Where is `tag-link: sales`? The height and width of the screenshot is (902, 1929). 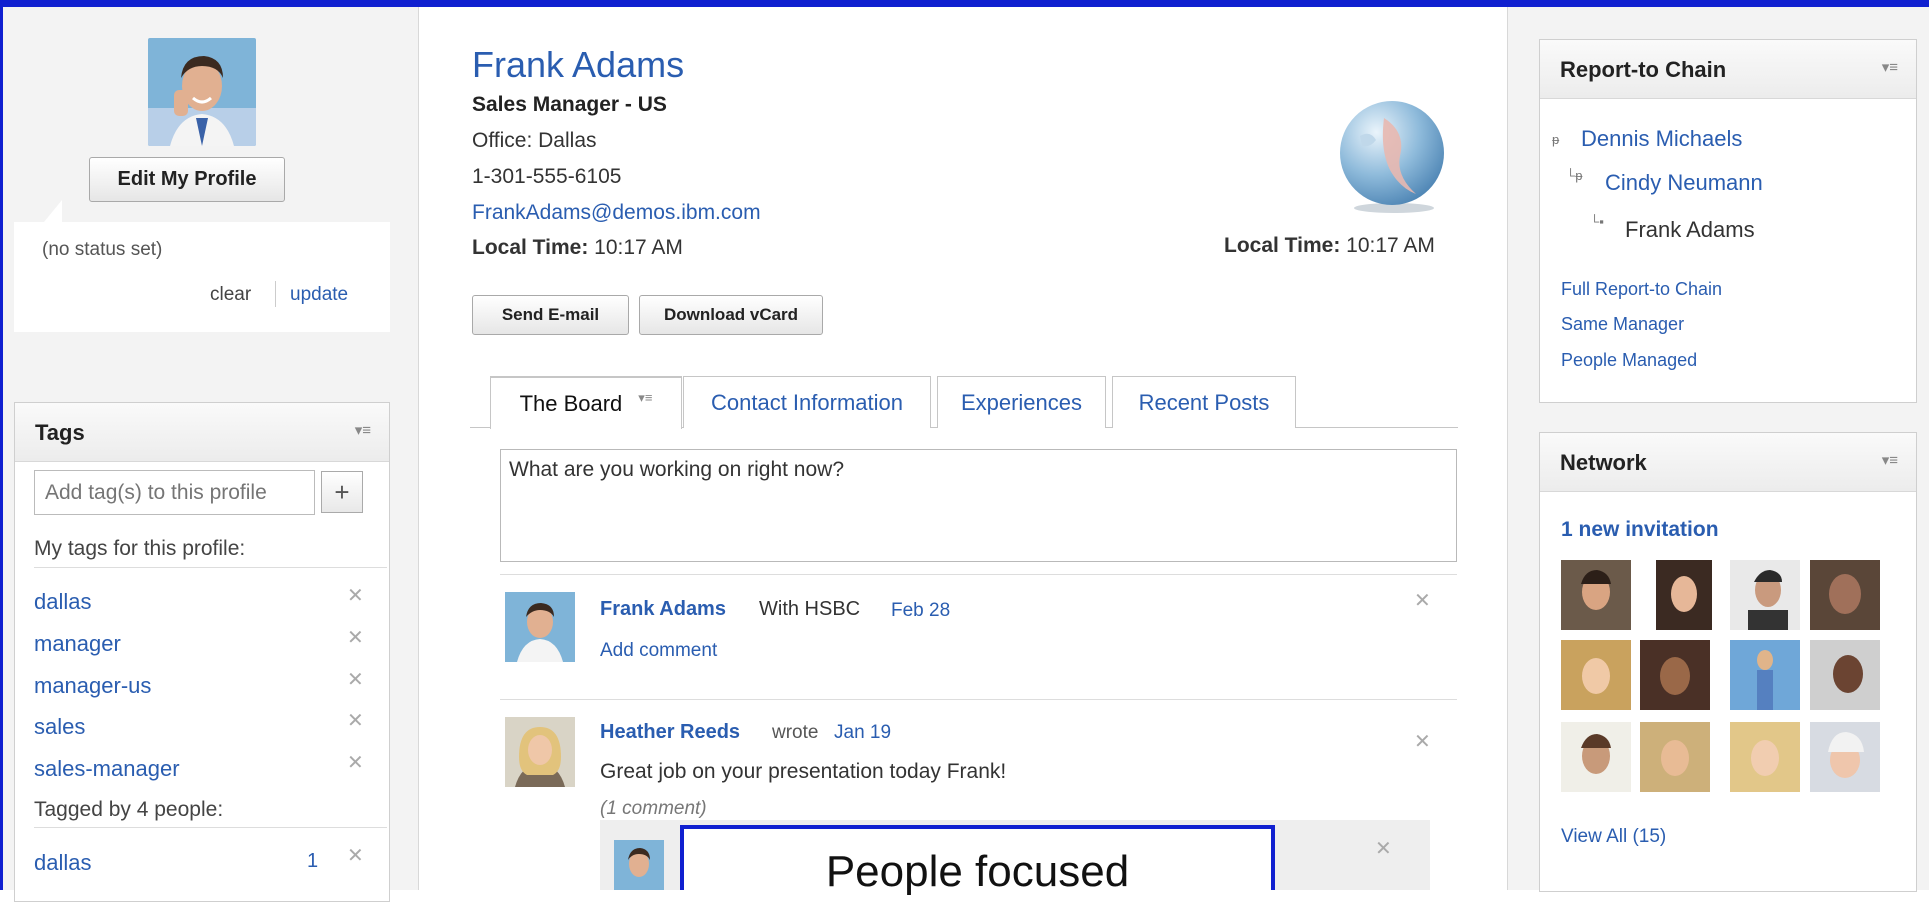
tag-link: sales is located at coordinates (59, 727).